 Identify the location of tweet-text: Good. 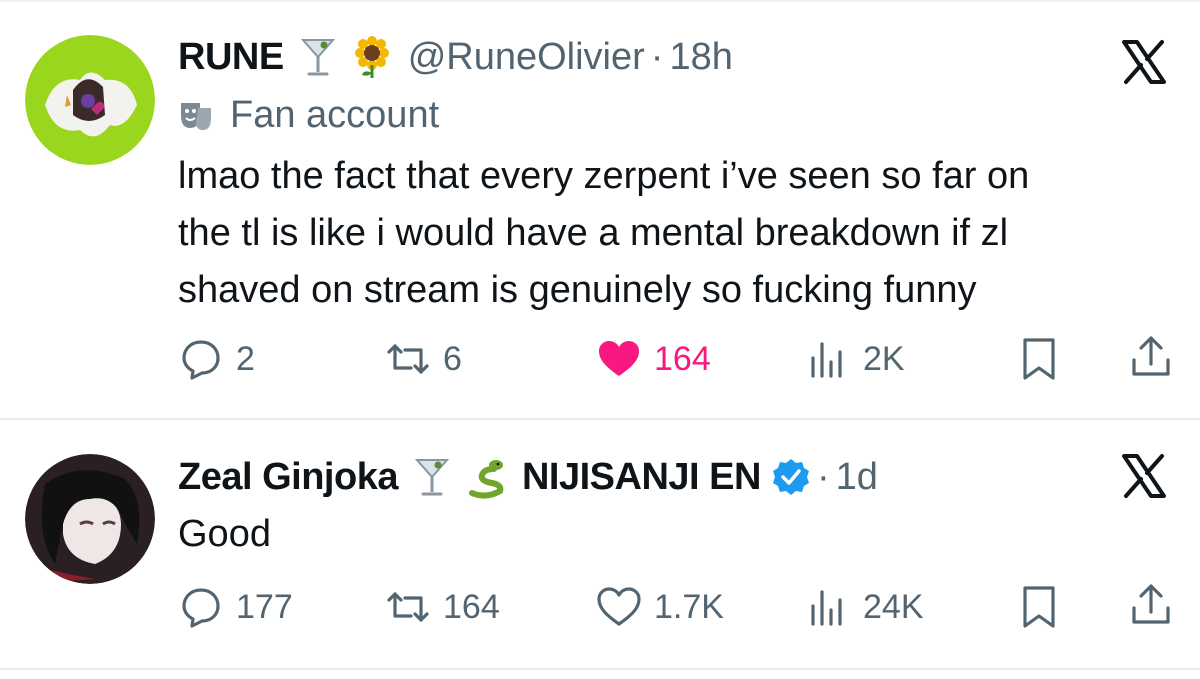
(224, 534).